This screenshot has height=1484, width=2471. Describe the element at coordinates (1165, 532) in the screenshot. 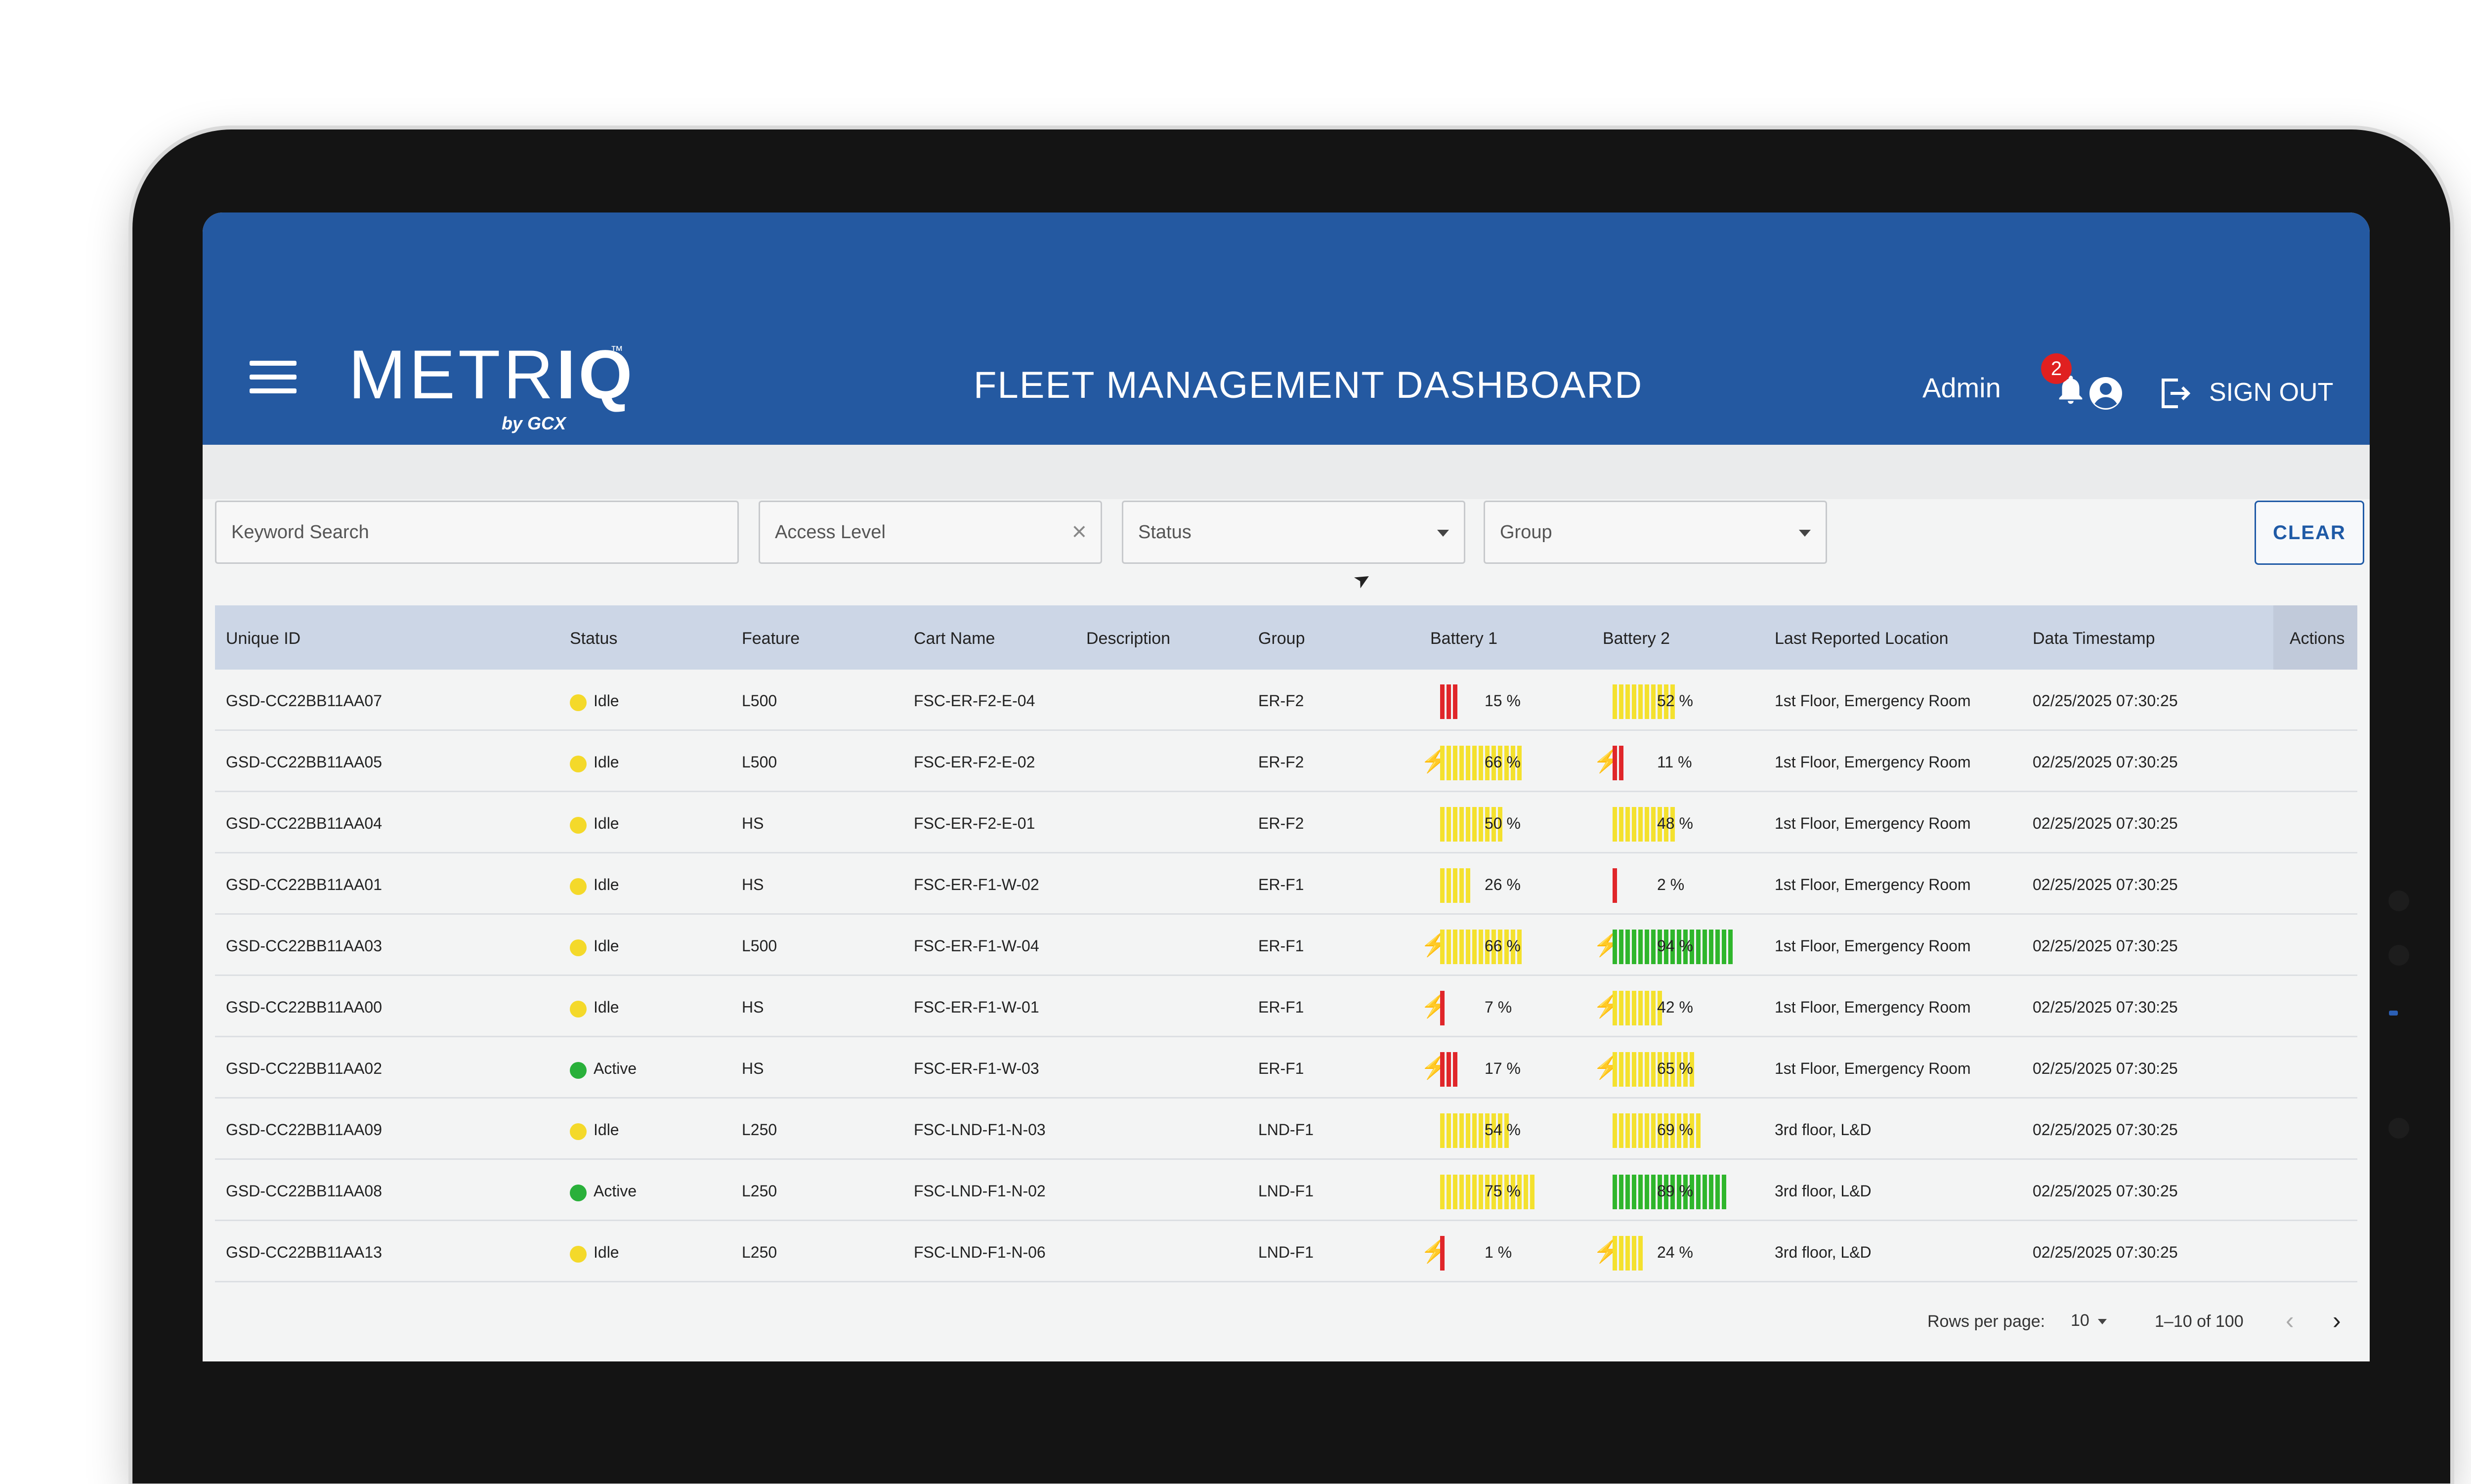

I see `status-select-label: Status` at that location.